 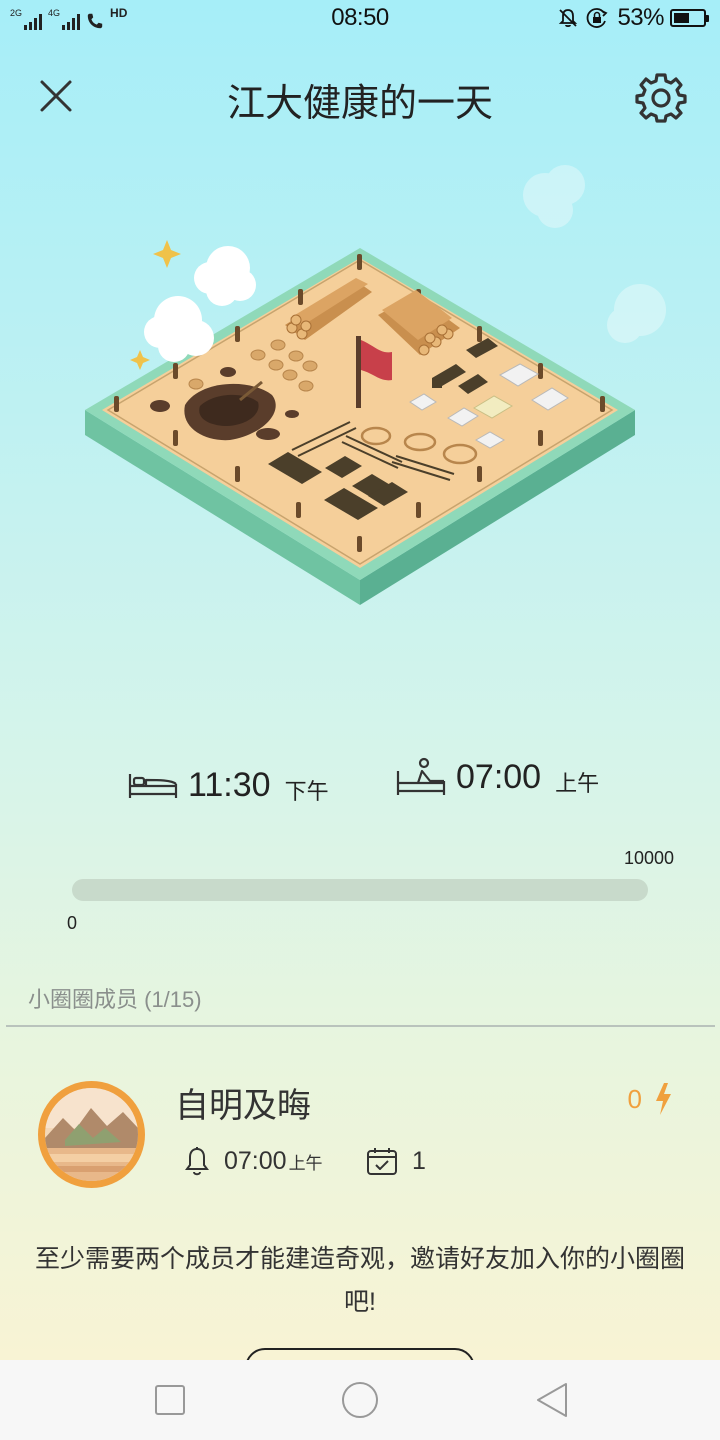 I want to click on wake-time: 07:00 上午, so click(x=497, y=777).